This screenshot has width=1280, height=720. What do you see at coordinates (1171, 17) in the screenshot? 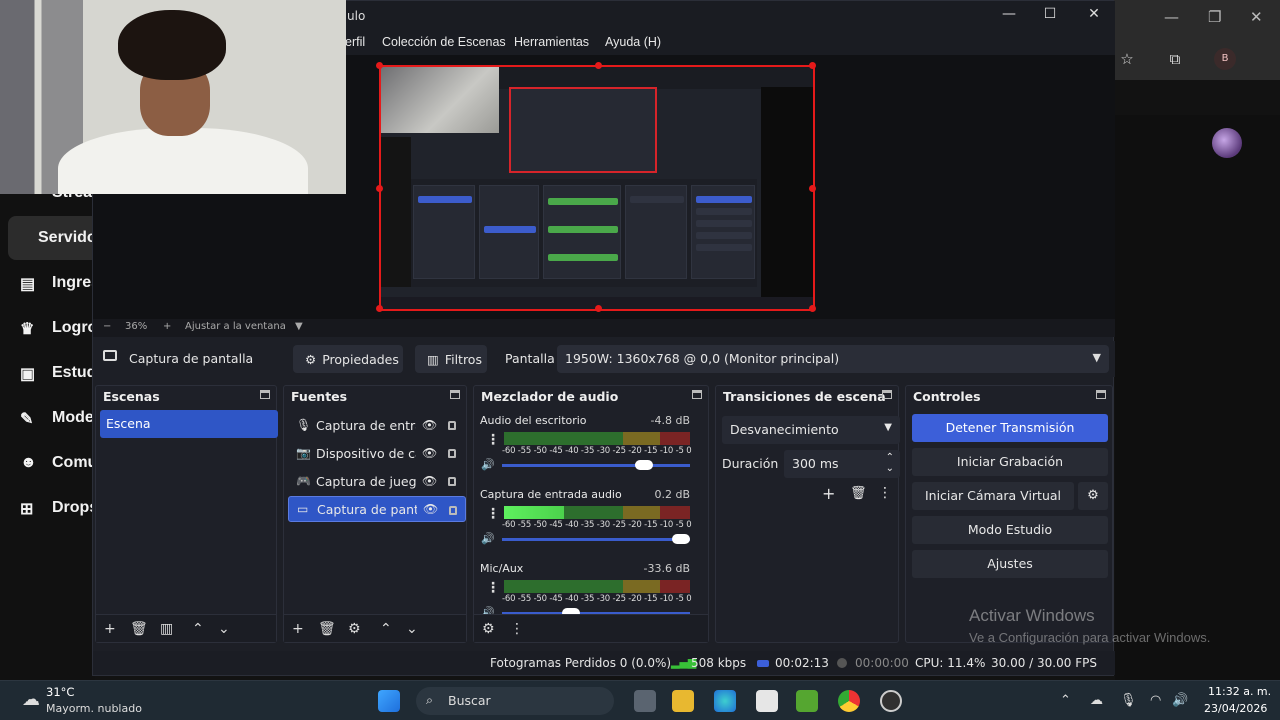
I see `browser-minimize-icon: —` at bounding box center [1171, 17].